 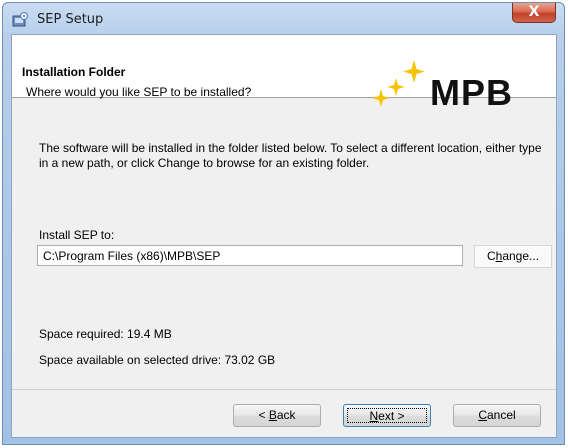 I want to click on cancel-button: Cancel, so click(x=497, y=415).